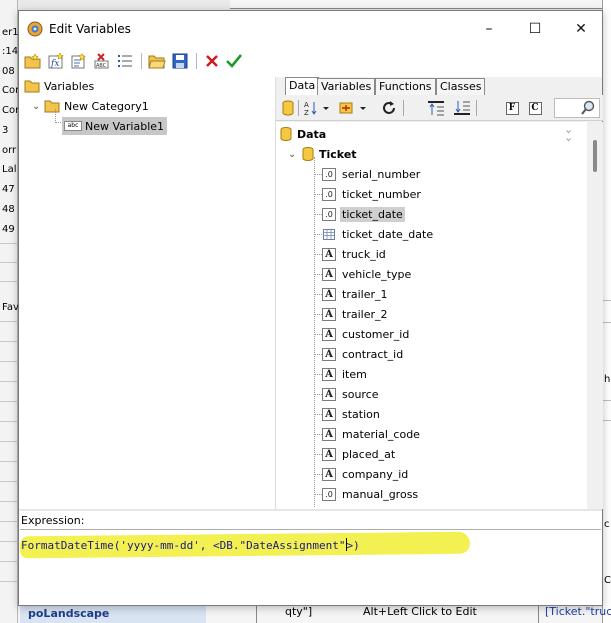  What do you see at coordinates (607, 580) in the screenshot?
I see `bg-fragment: Cl` at bounding box center [607, 580].